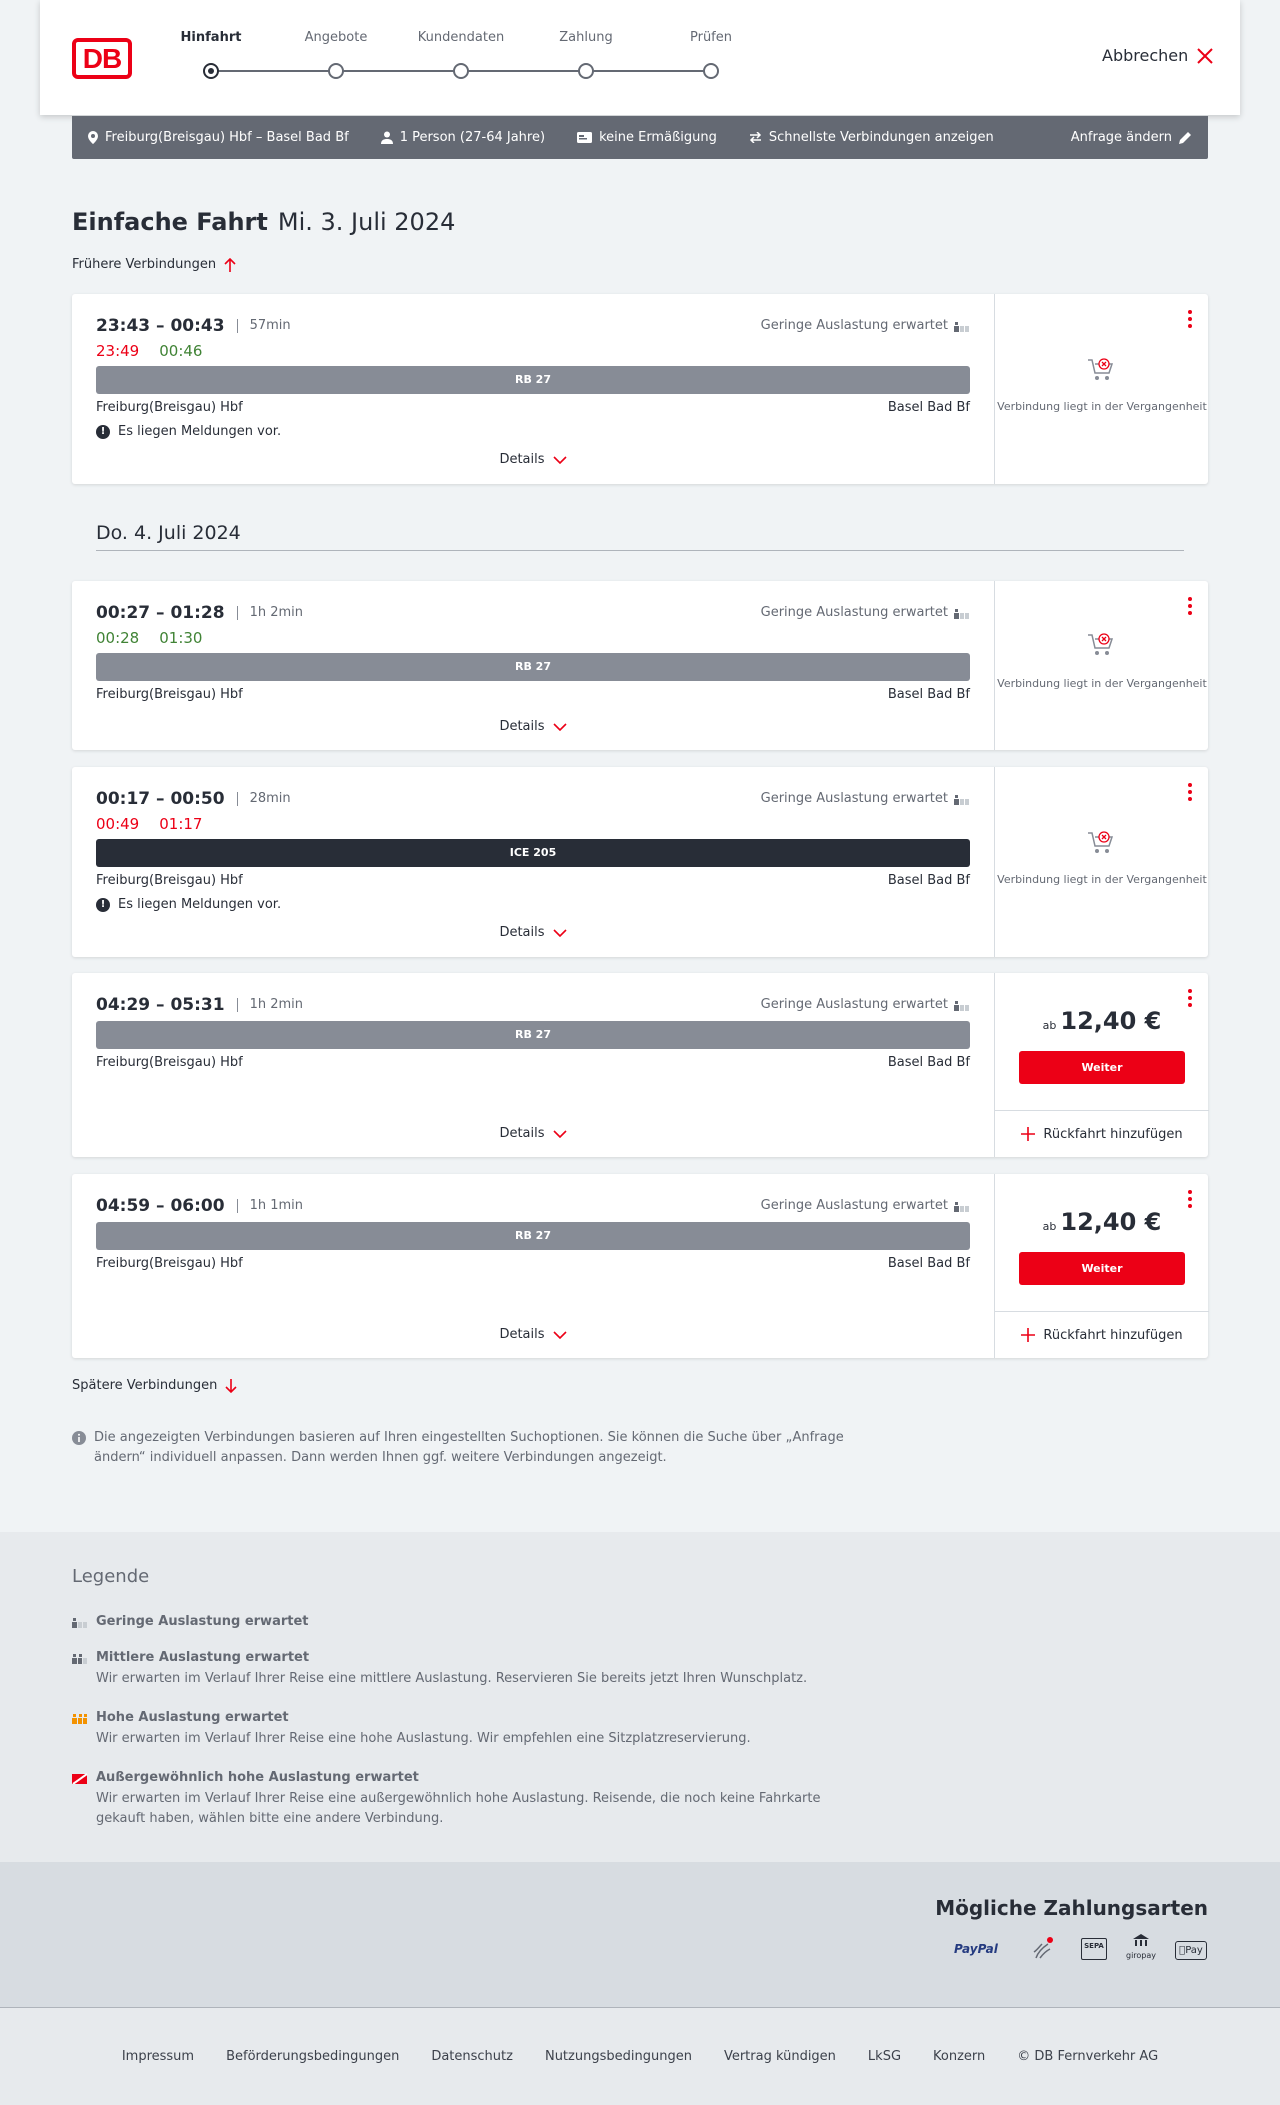 This screenshot has width=1280, height=2105. Describe the element at coordinates (170, 222) in the screenshot. I see `trip-type: Einfache Fahrt` at that location.